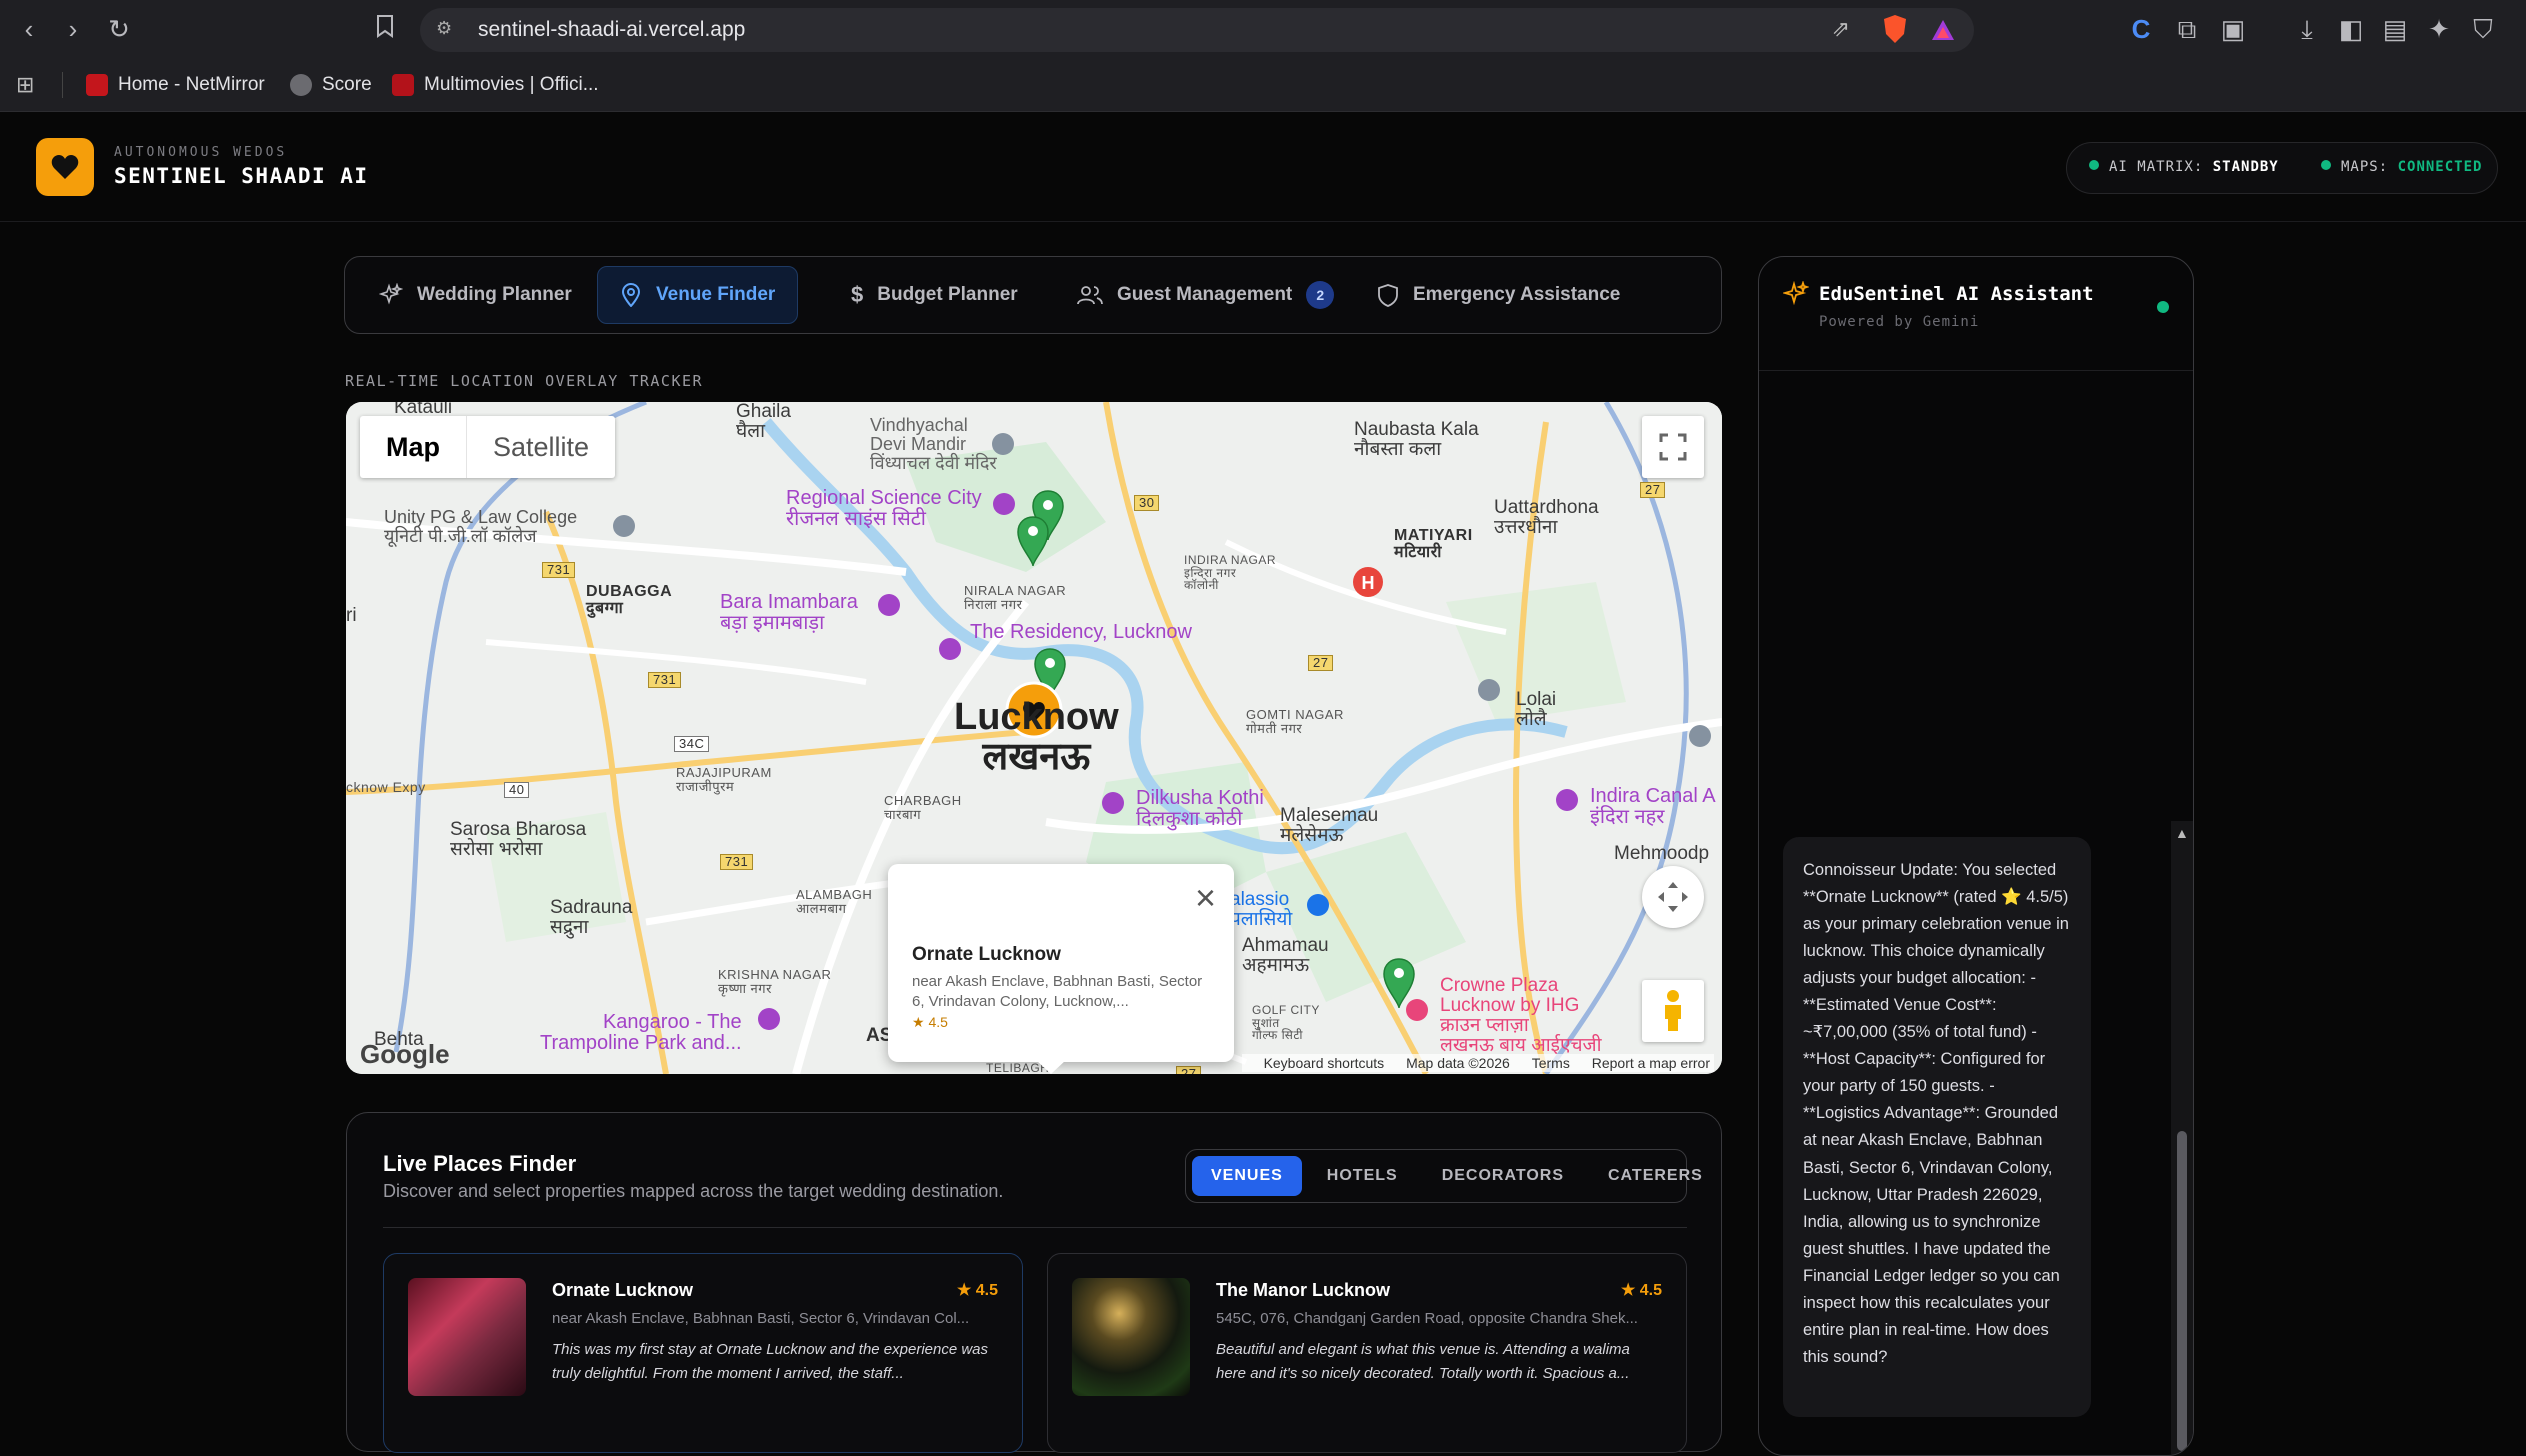 This screenshot has height=1456, width=2526. Describe the element at coordinates (724, 779) in the screenshot. I see `map-label: RAJAJIPURAM राजाजीपुरम` at that location.